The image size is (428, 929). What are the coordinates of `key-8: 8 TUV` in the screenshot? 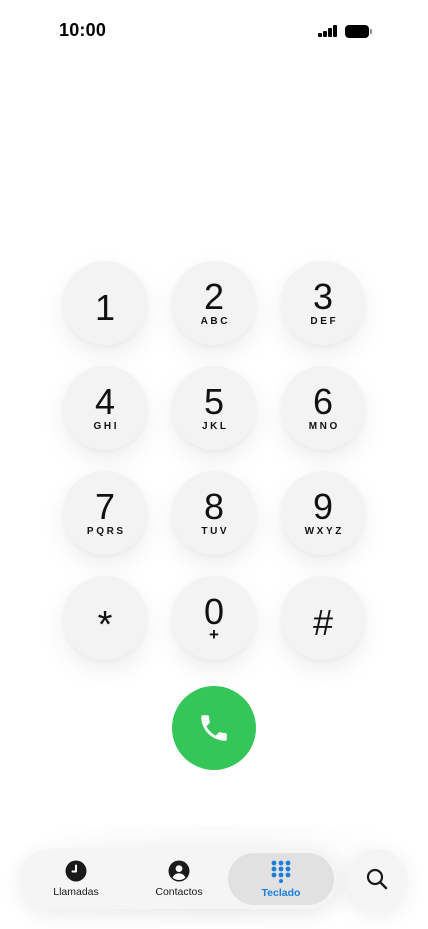 It's located at (214, 513).